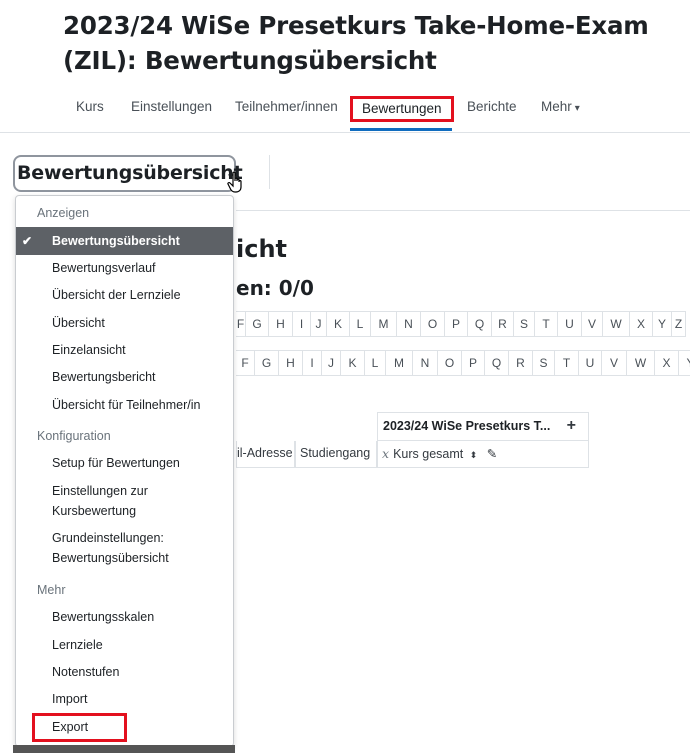 The width and height of the screenshot is (690, 753). I want to click on course-category-header: 2023/24 WiSe Presetkurs T... +, so click(483, 426).